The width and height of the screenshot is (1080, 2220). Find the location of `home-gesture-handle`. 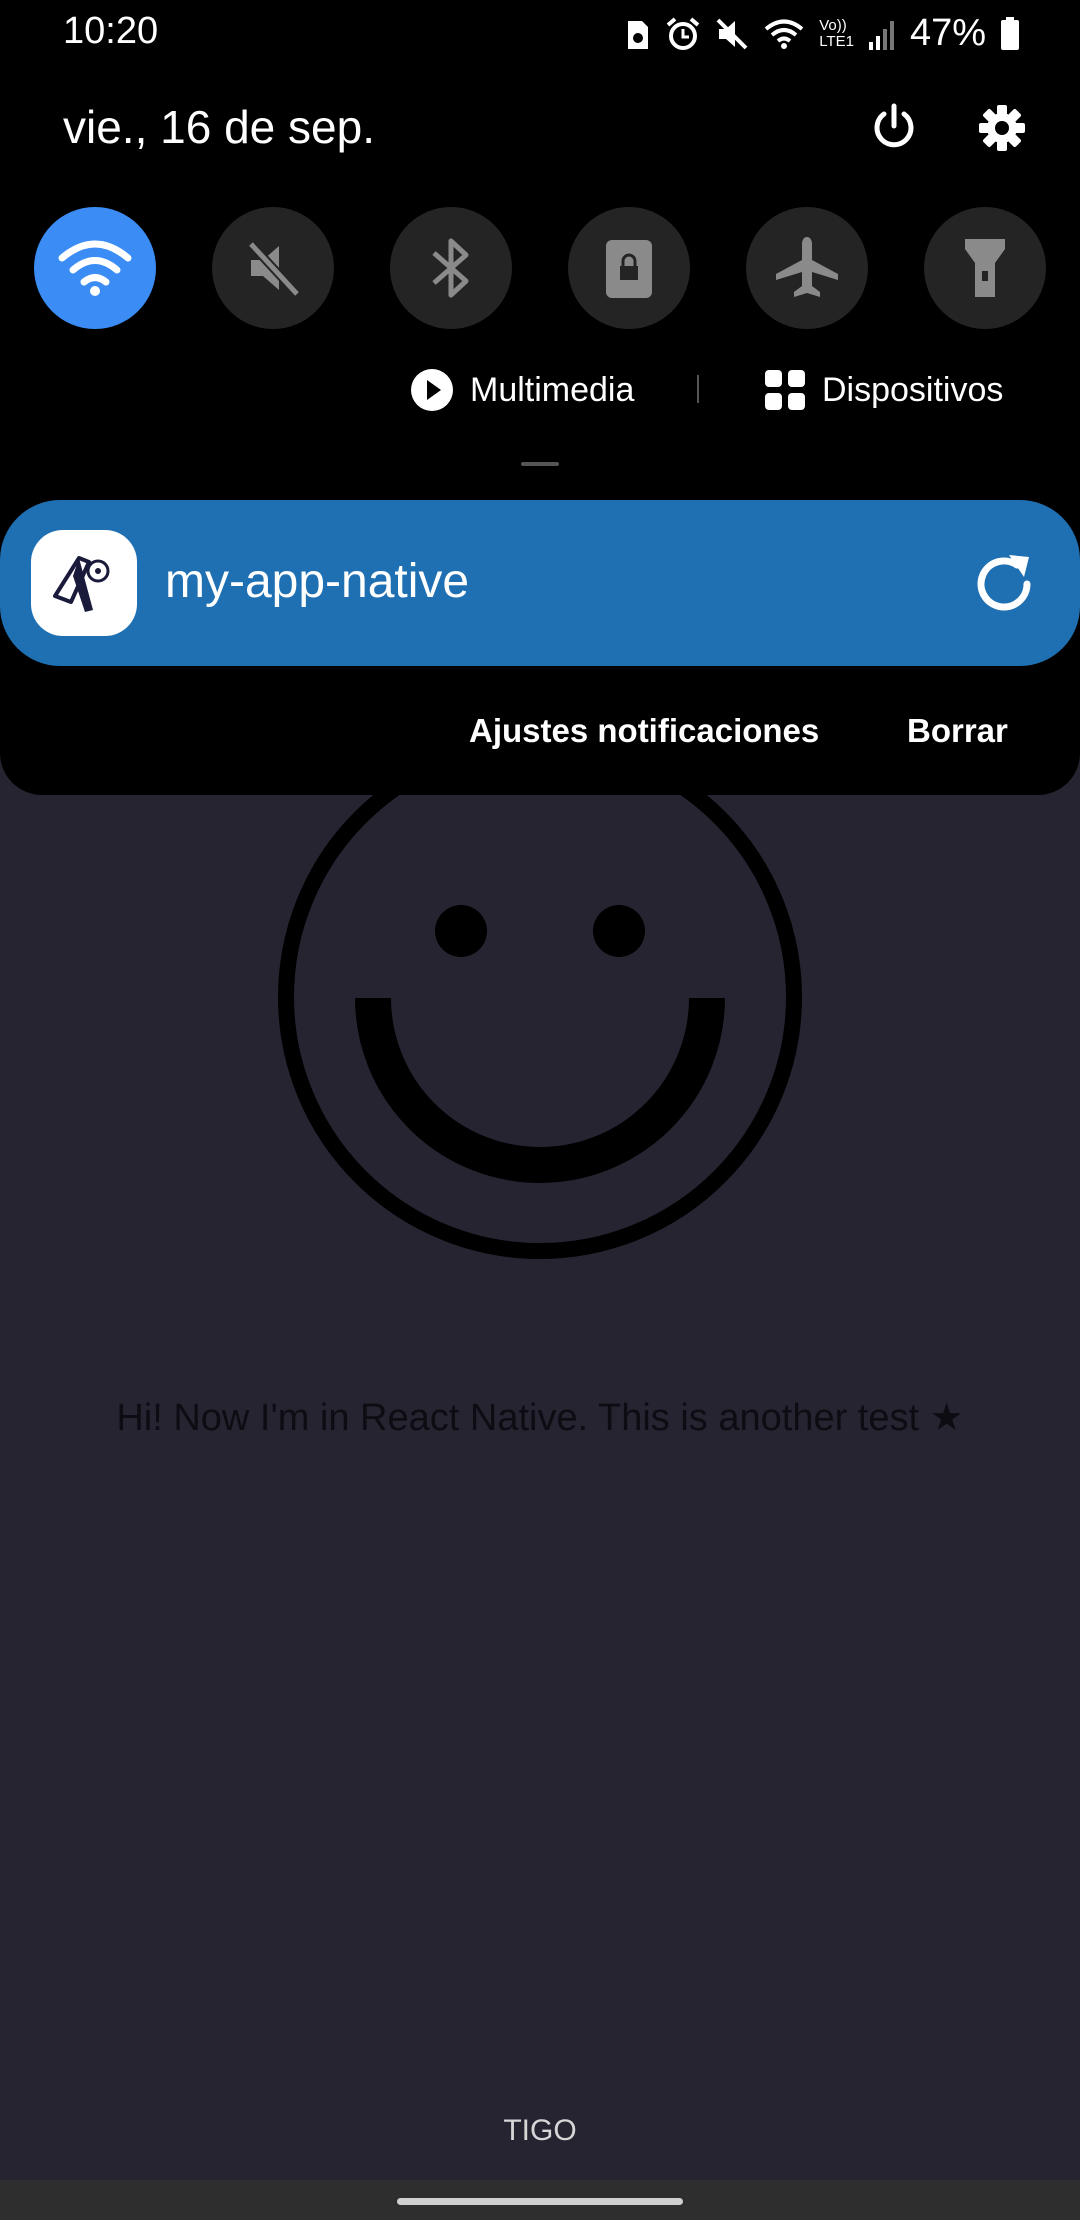

home-gesture-handle is located at coordinates (540, 2201).